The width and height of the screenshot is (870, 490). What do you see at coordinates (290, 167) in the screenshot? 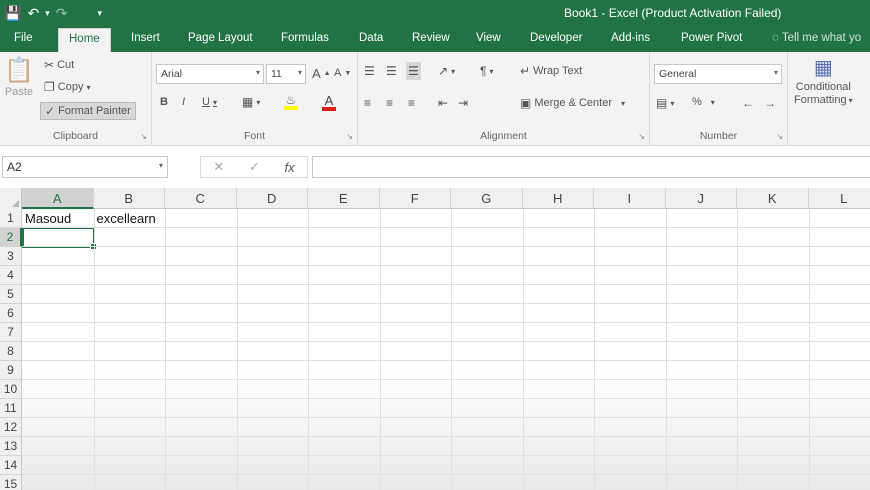
I see `insert-function-button: fx` at bounding box center [290, 167].